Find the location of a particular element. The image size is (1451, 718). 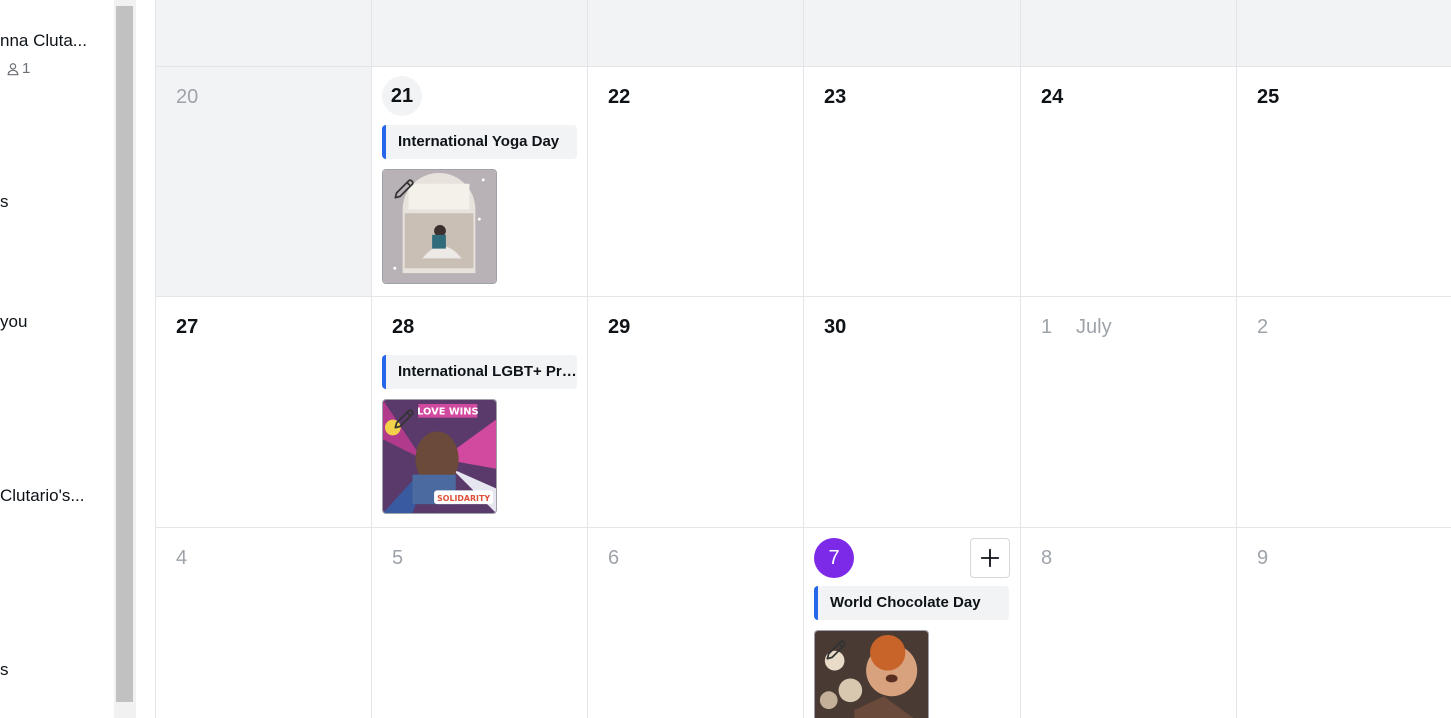

today-day-number: 7 is located at coordinates (834, 558).